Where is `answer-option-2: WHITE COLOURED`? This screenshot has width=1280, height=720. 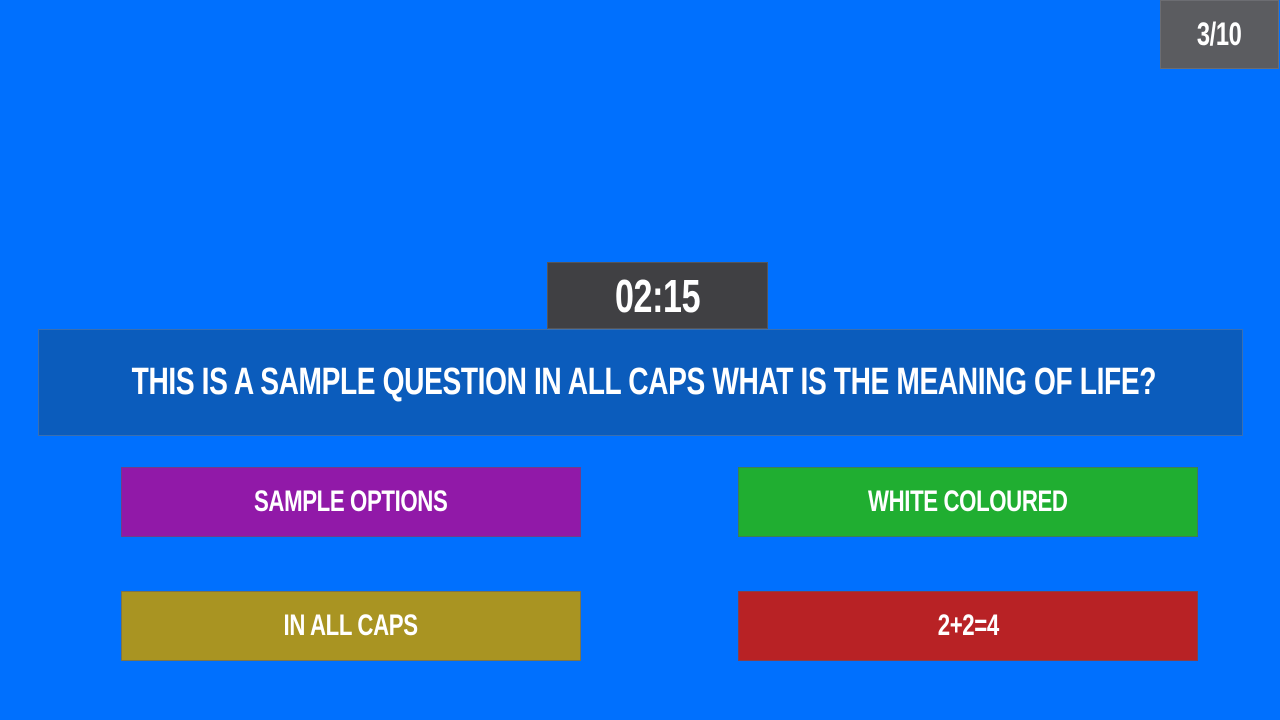
answer-option-2: WHITE COLOURED is located at coordinates (968, 502).